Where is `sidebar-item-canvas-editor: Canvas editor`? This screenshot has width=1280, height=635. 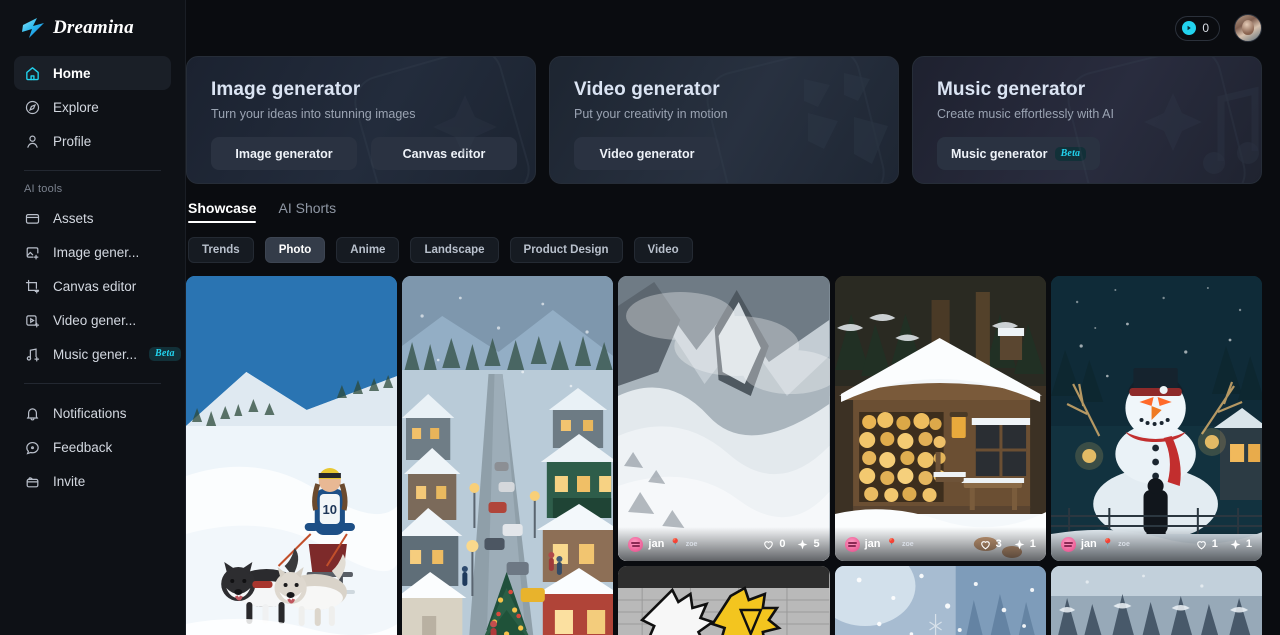 sidebar-item-canvas-editor: Canvas editor is located at coordinates (92, 286).